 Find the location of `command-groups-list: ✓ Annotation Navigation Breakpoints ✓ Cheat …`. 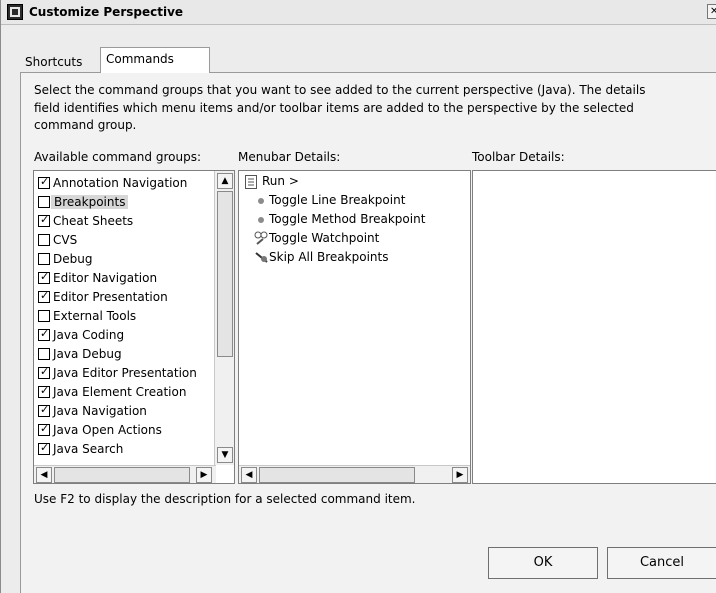

command-groups-list: ✓ Annotation Navigation Breakpoints ✓ Cheat … is located at coordinates (134, 327).